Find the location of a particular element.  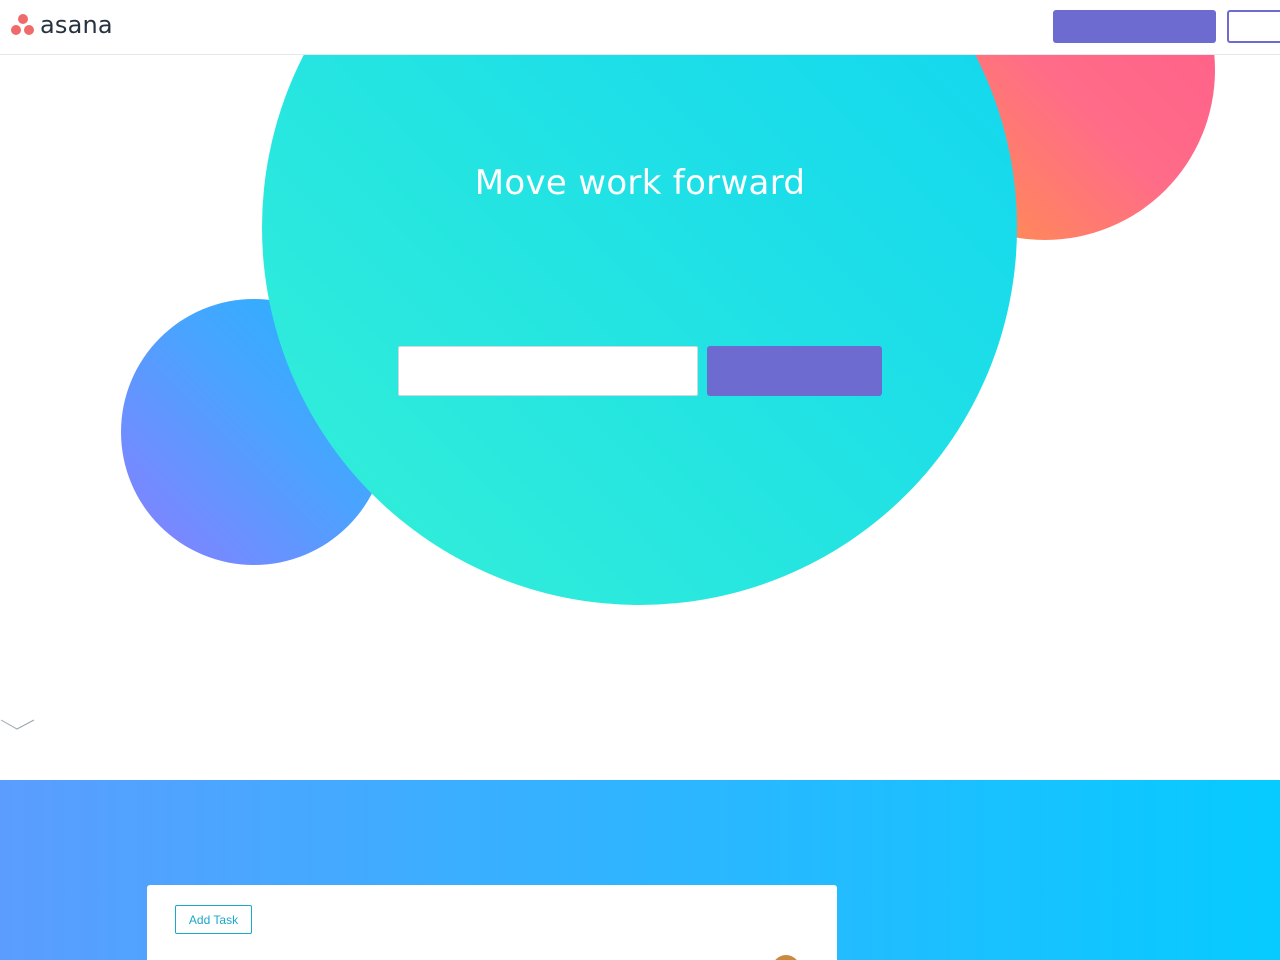

avatar is located at coordinates (786, 957).